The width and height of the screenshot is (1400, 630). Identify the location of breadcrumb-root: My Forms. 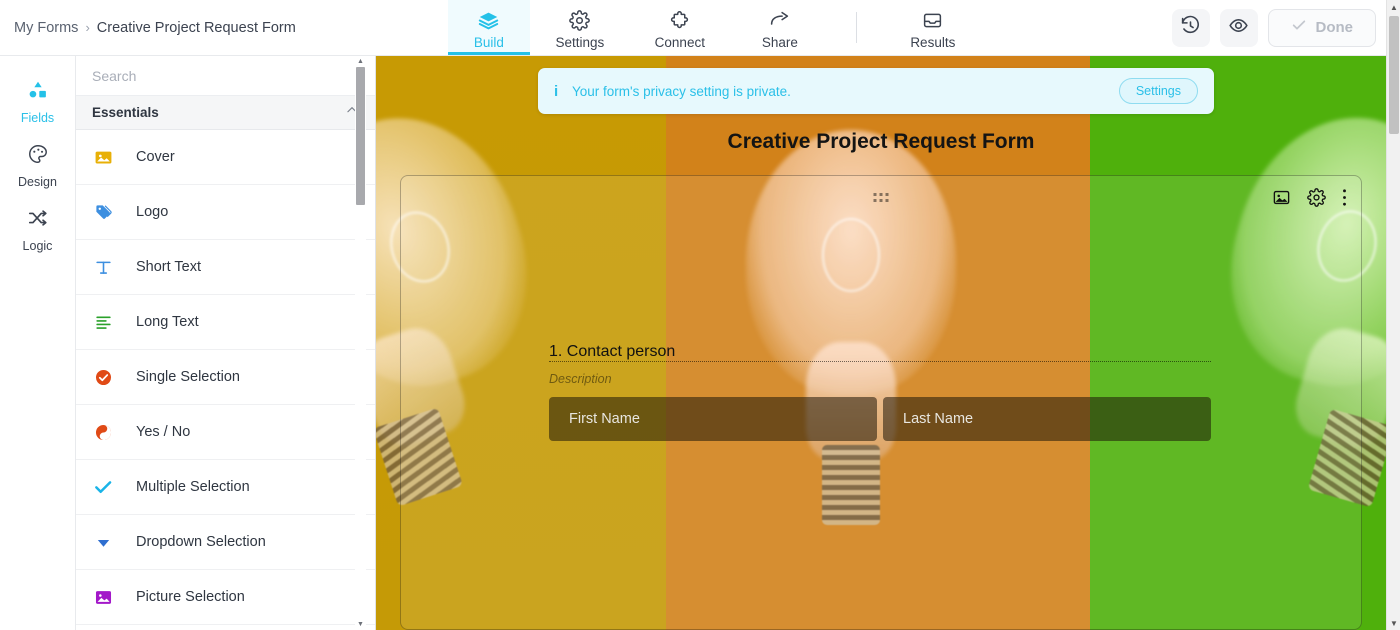
(46, 28).